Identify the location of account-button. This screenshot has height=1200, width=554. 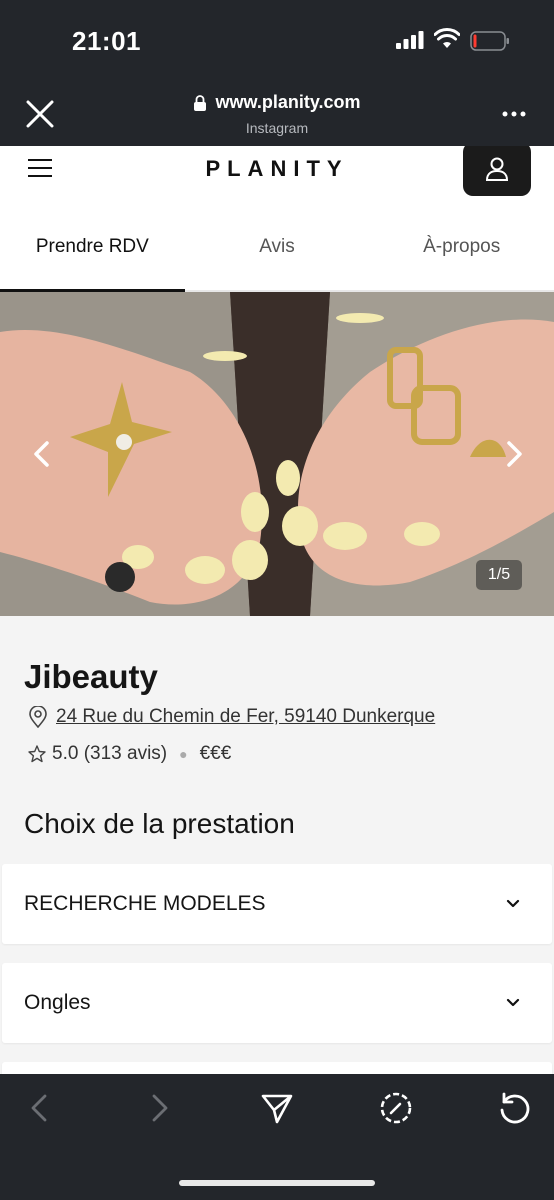
(497, 171).